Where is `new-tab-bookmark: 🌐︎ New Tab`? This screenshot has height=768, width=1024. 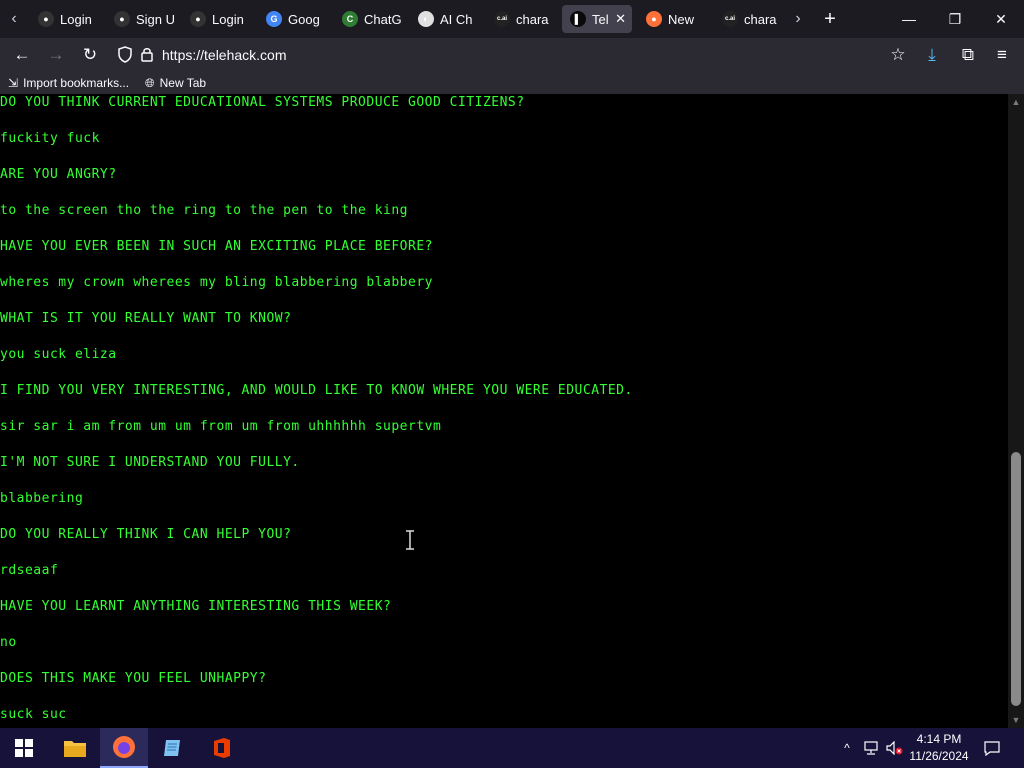 new-tab-bookmark: 🌐︎ New Tab is located at coordinates (175, 83).